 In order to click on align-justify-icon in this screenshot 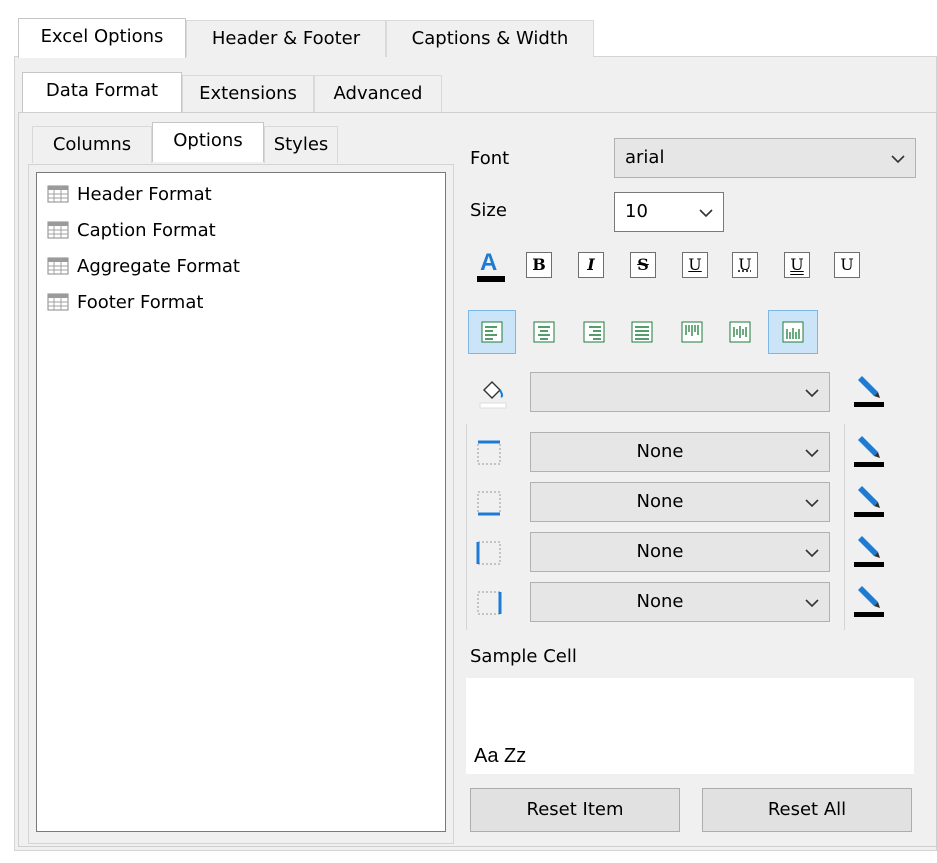, I will do `click(642, 332)`.